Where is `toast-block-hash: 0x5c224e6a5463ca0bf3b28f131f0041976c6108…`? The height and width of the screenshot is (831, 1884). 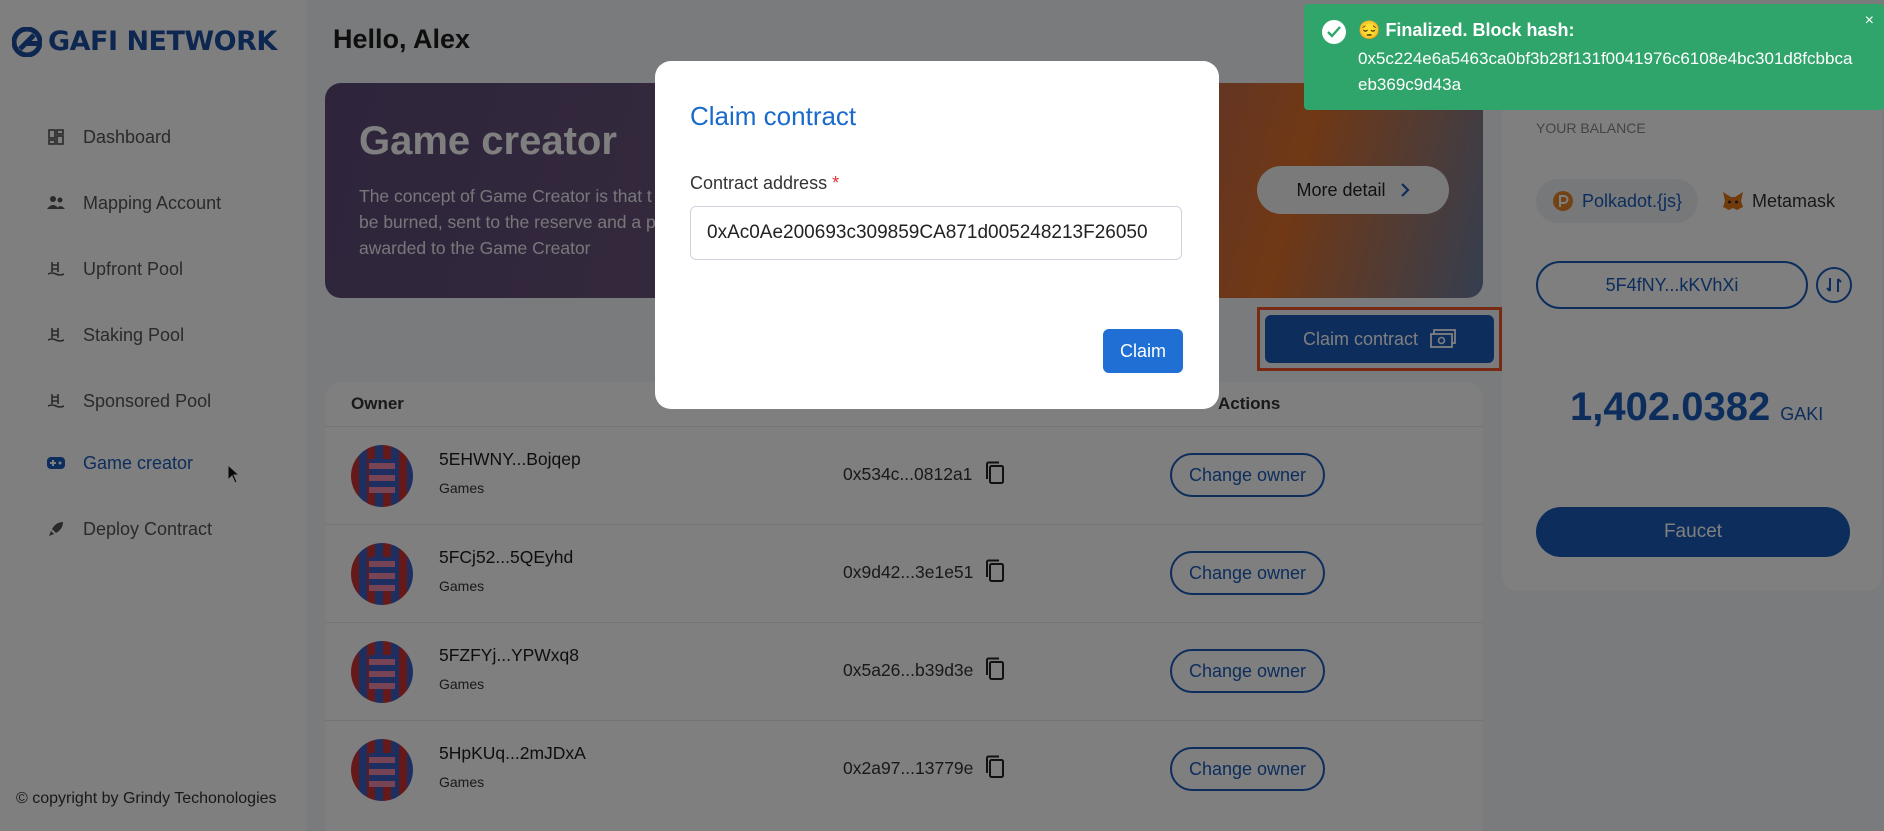 toast-block-hash: 0x5c224e6a5463ca0bf3b28f131f0041976c6108… is located at coordinates (1605, 71).